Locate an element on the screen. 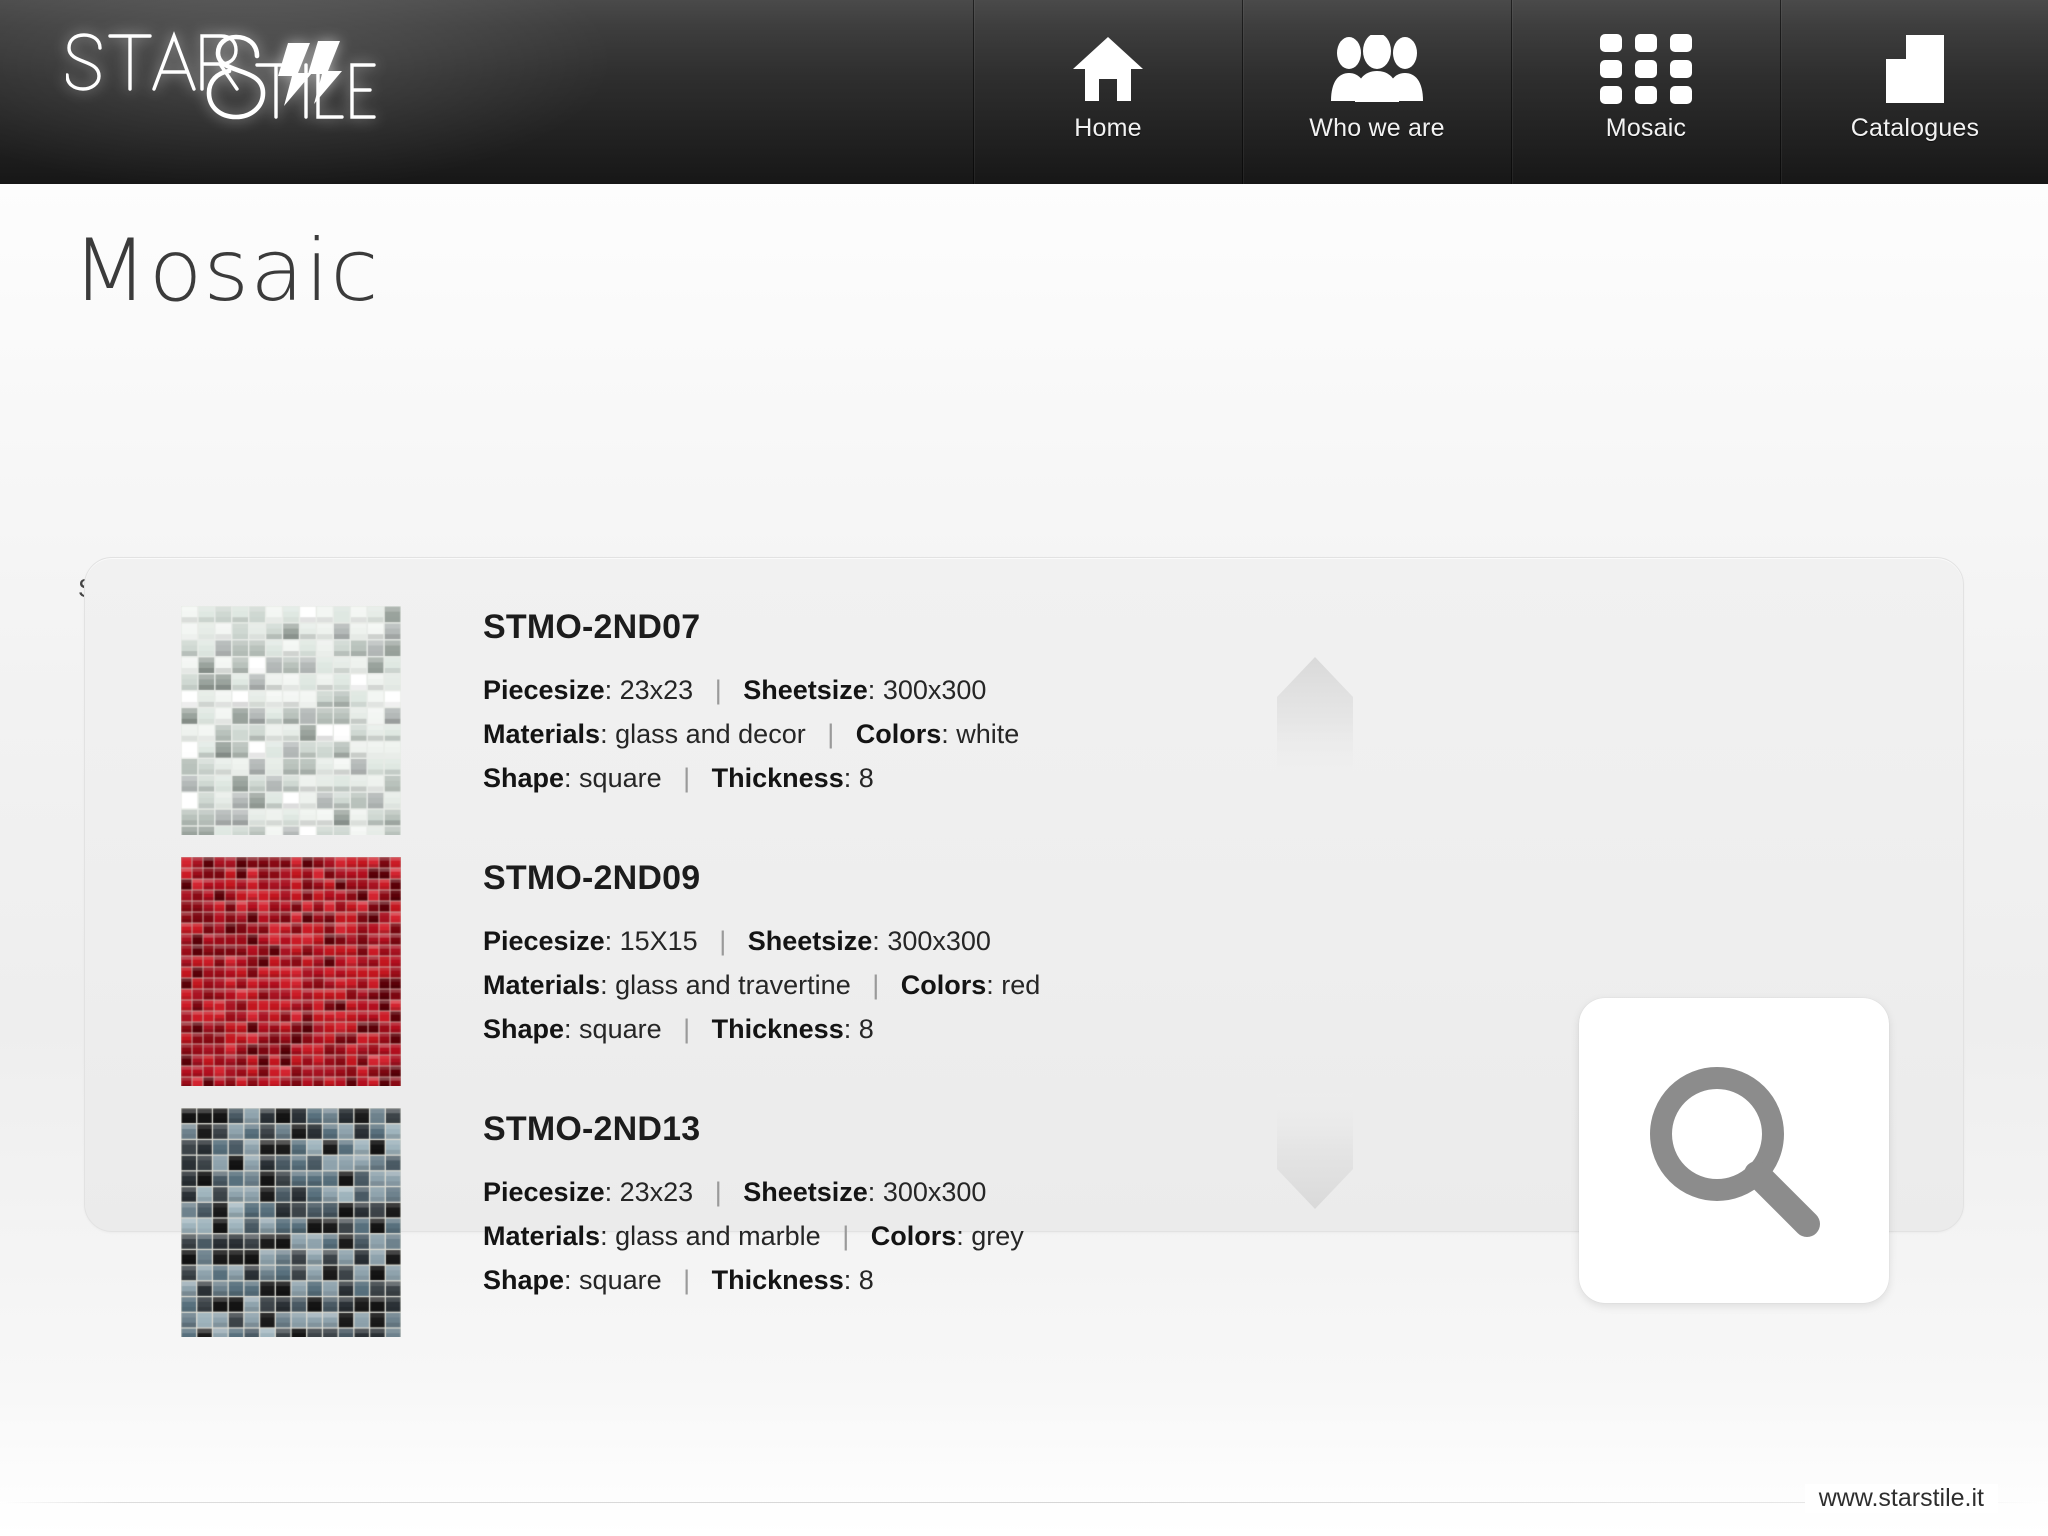 Image resolution: width=2048 pixels, height=1536 pixels. nav-label-catalogues: Catalogues is located at coordinates (1915, 128).